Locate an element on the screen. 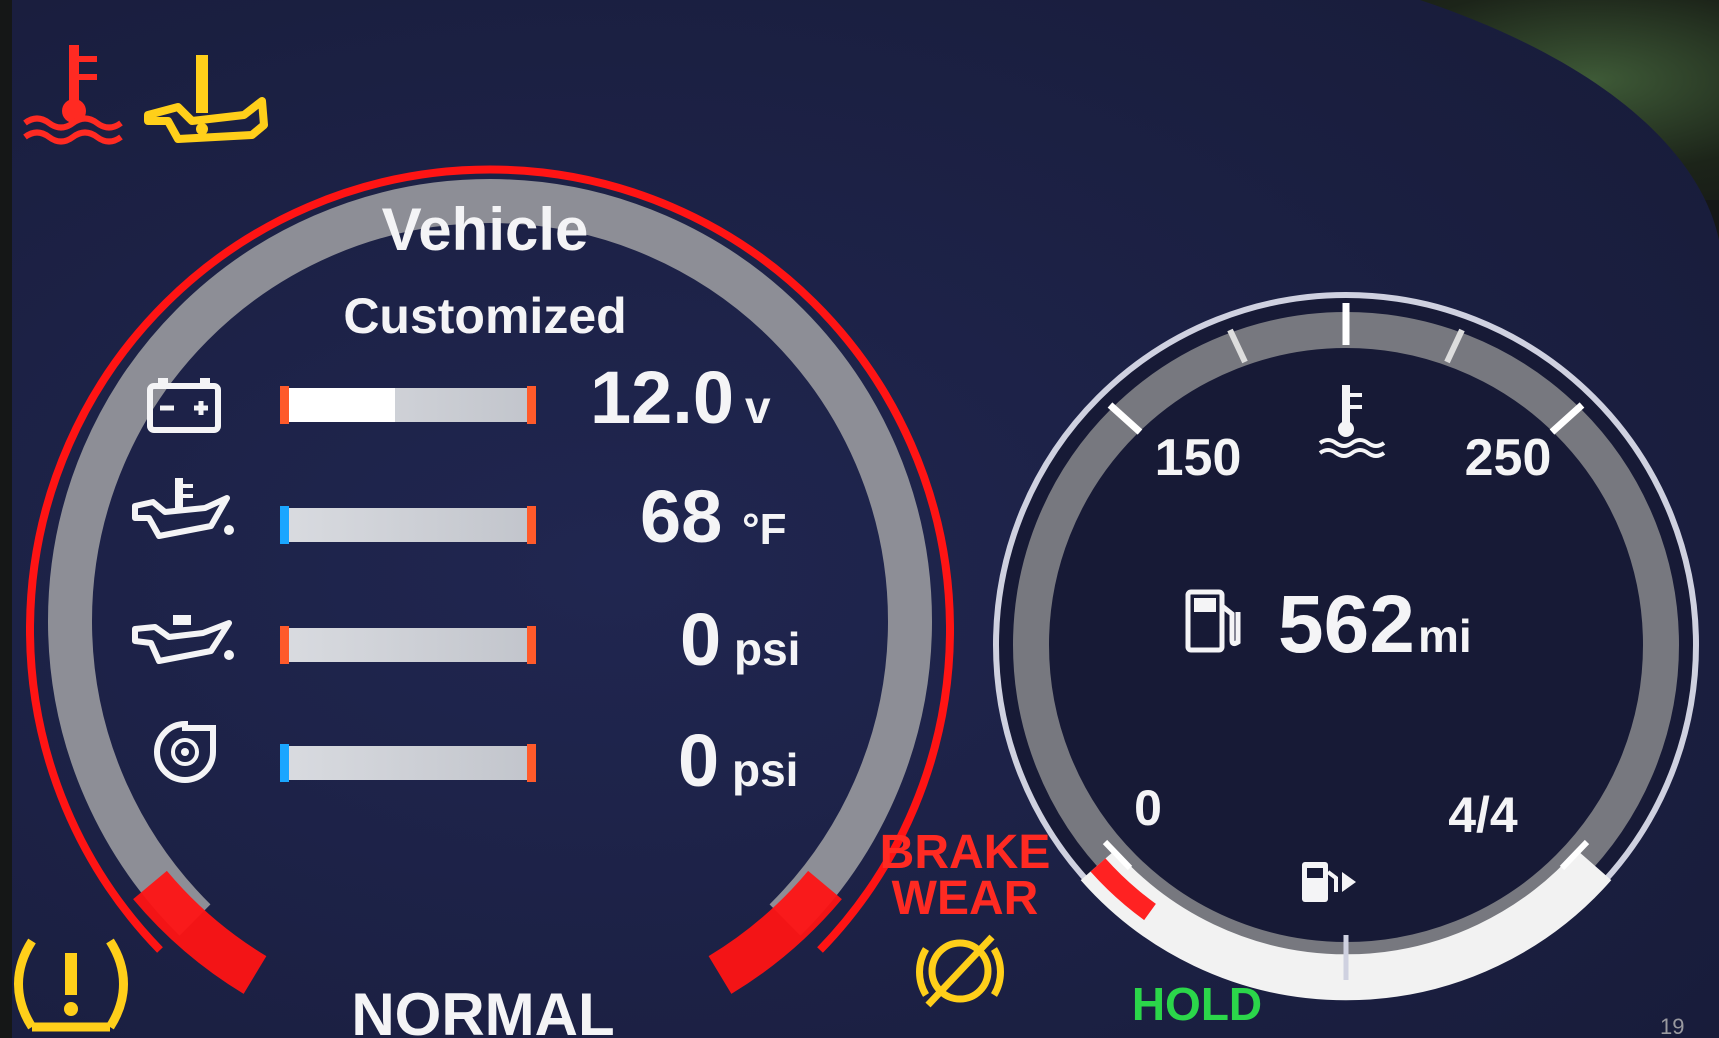 This screenshot has height=1038, width=1719. oil-temp-value: 68 is located at coordinates (681, 516).